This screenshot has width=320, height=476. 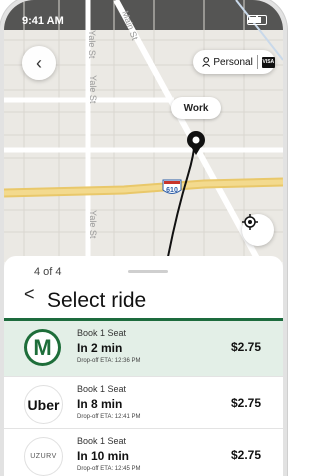 I want to click on street-label-yale-2: Yale St, so click(x=93, y=89).